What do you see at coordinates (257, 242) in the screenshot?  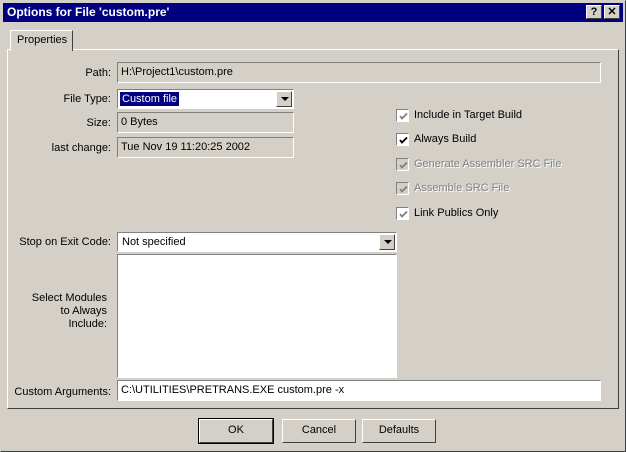 I see `stop-on-exit-dropdown: Not specified` at bounding box center [257, 242].